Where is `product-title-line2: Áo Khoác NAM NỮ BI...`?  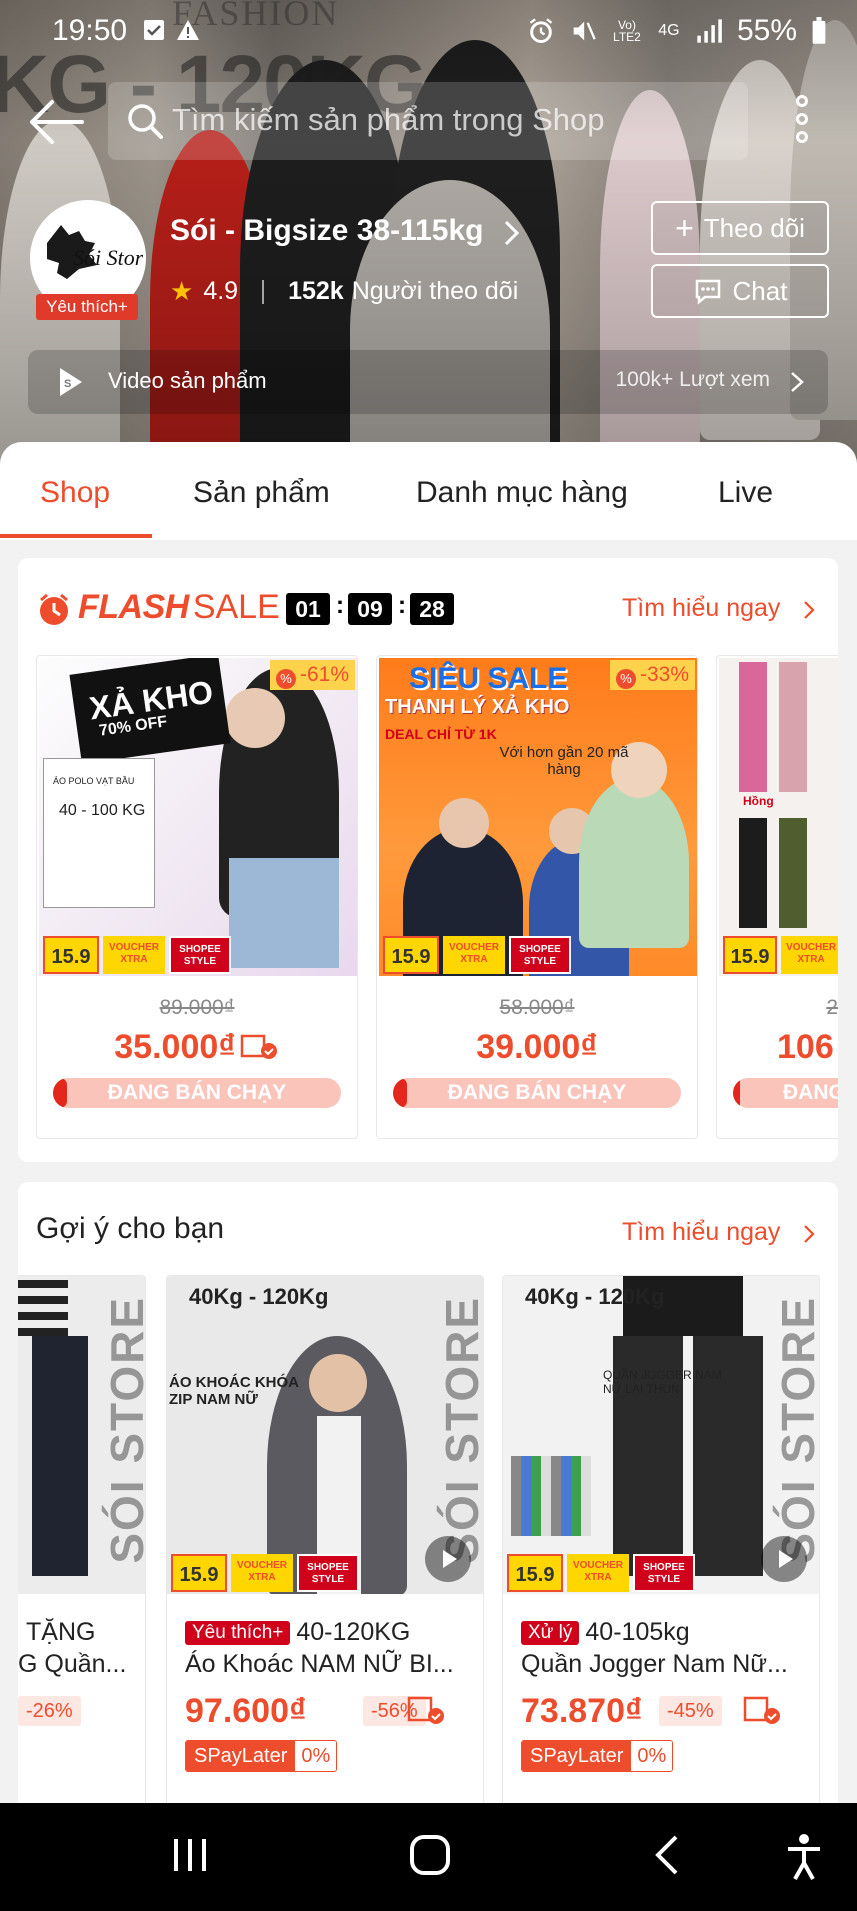 product-title-line2: Áo Khoác NAM NỮ BI... is located at coordinates (319, 1664).